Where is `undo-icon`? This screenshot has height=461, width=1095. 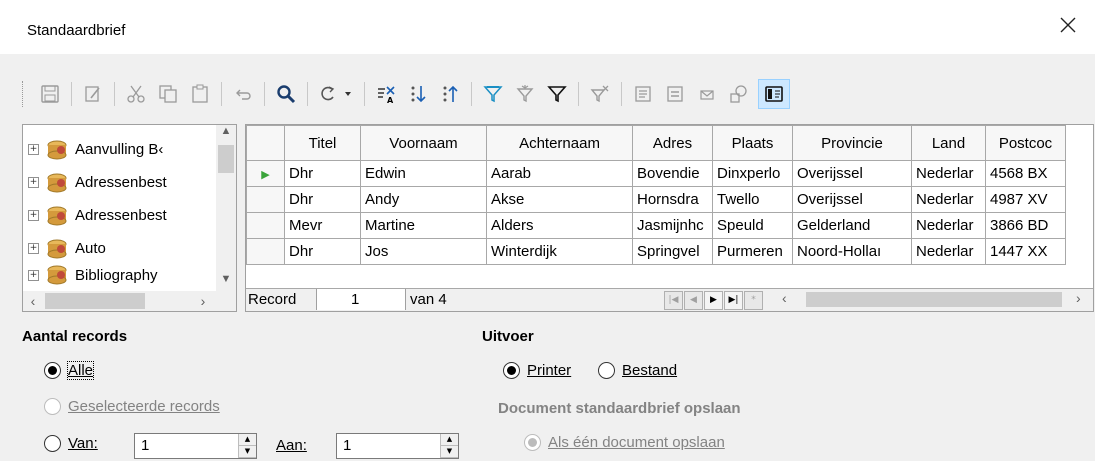 undo-icon is located at coordinates (243, 94).